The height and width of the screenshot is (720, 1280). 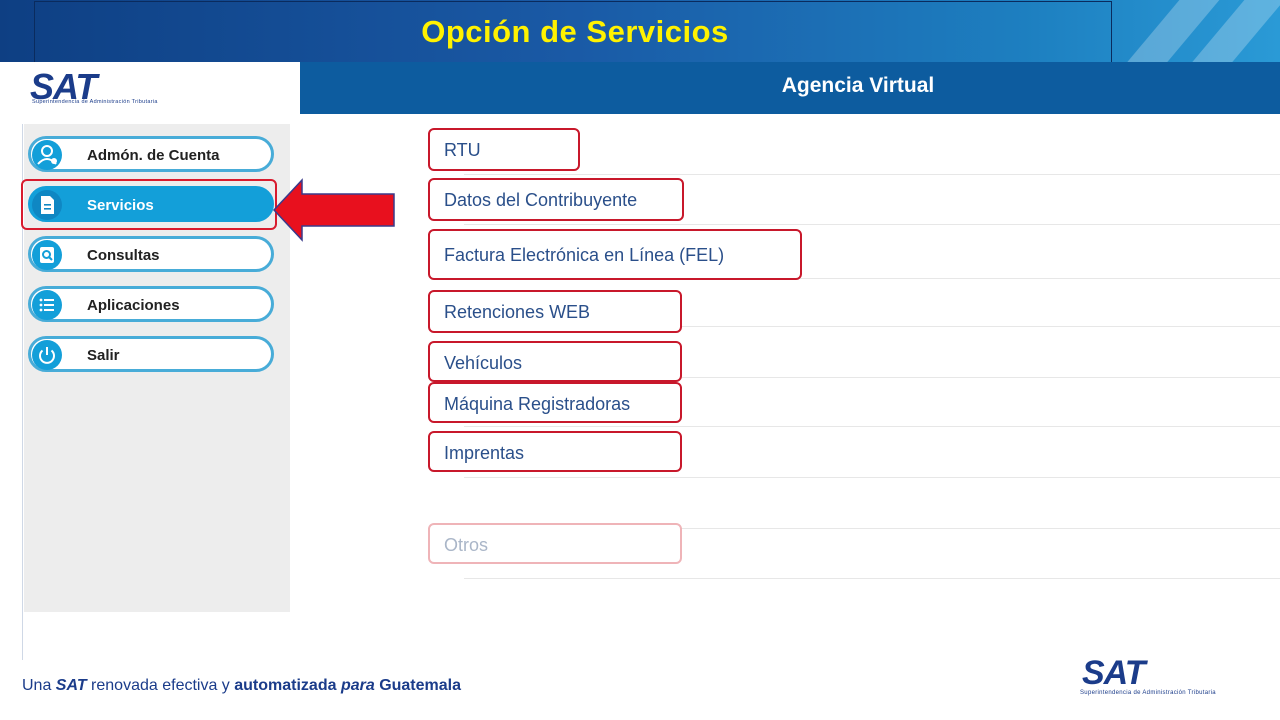 What do you see at coordinates (123, 255) in the screenshot?
I see `sidebar-item-label: Consultas` at bounding box center [123, 255].